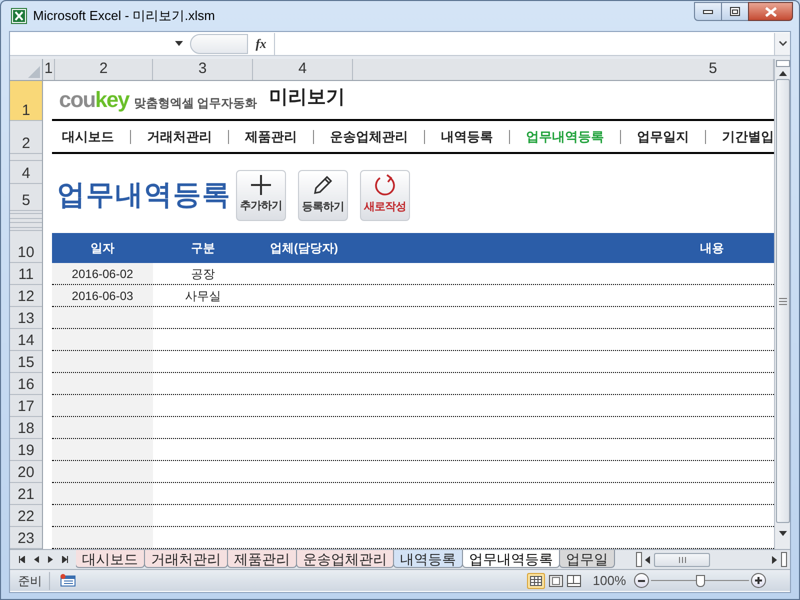  Describe the element at coordinates (179, 43) in the screenshot. I see `dropdown-arrow-icon` at that location.